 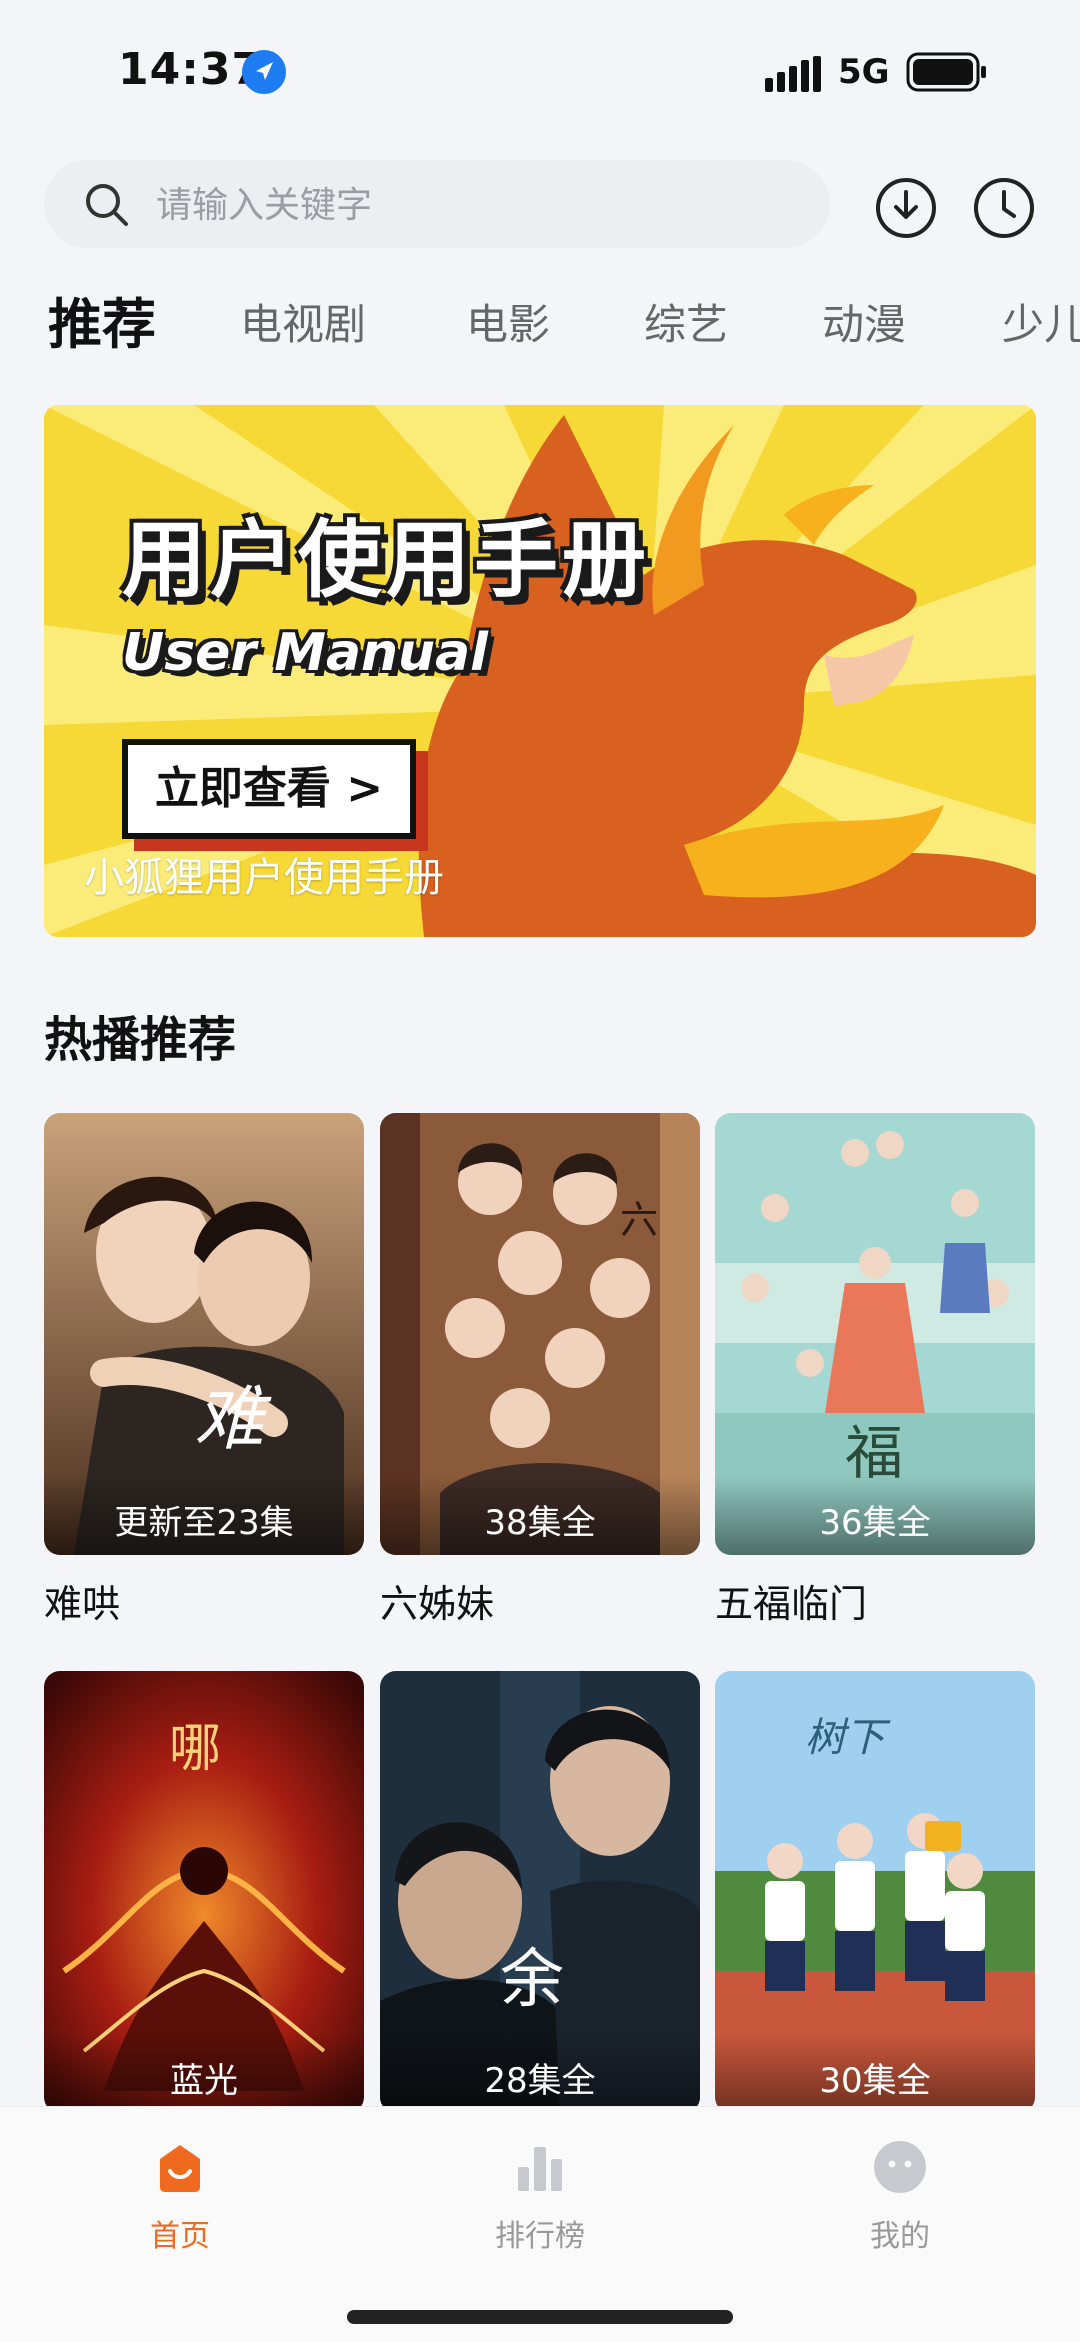 I want to click on tab-recommend: 推荐, so click(x=102, y=325).